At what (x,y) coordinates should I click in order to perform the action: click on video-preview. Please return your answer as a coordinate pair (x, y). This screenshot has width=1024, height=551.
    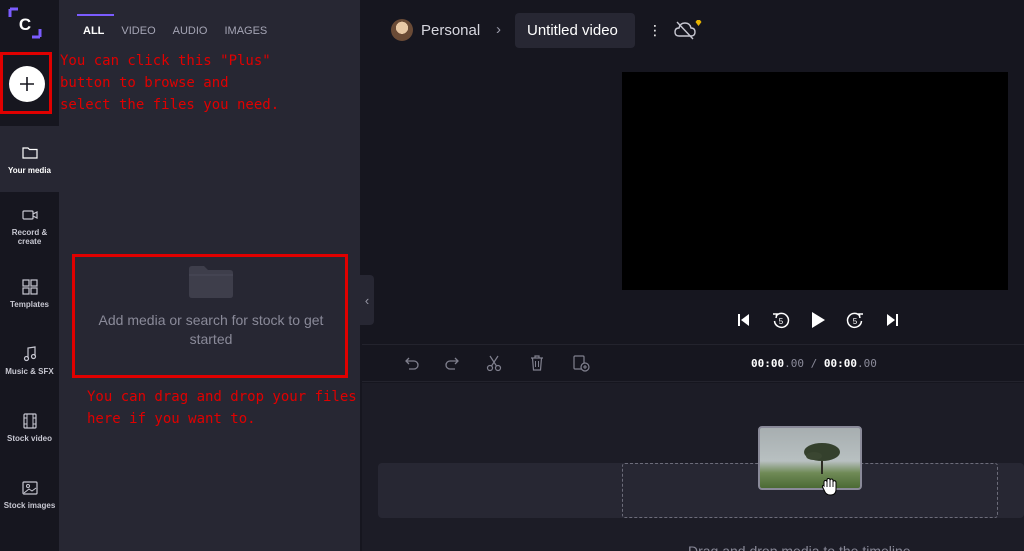
    Looking at the image, I should click on (815, 181).